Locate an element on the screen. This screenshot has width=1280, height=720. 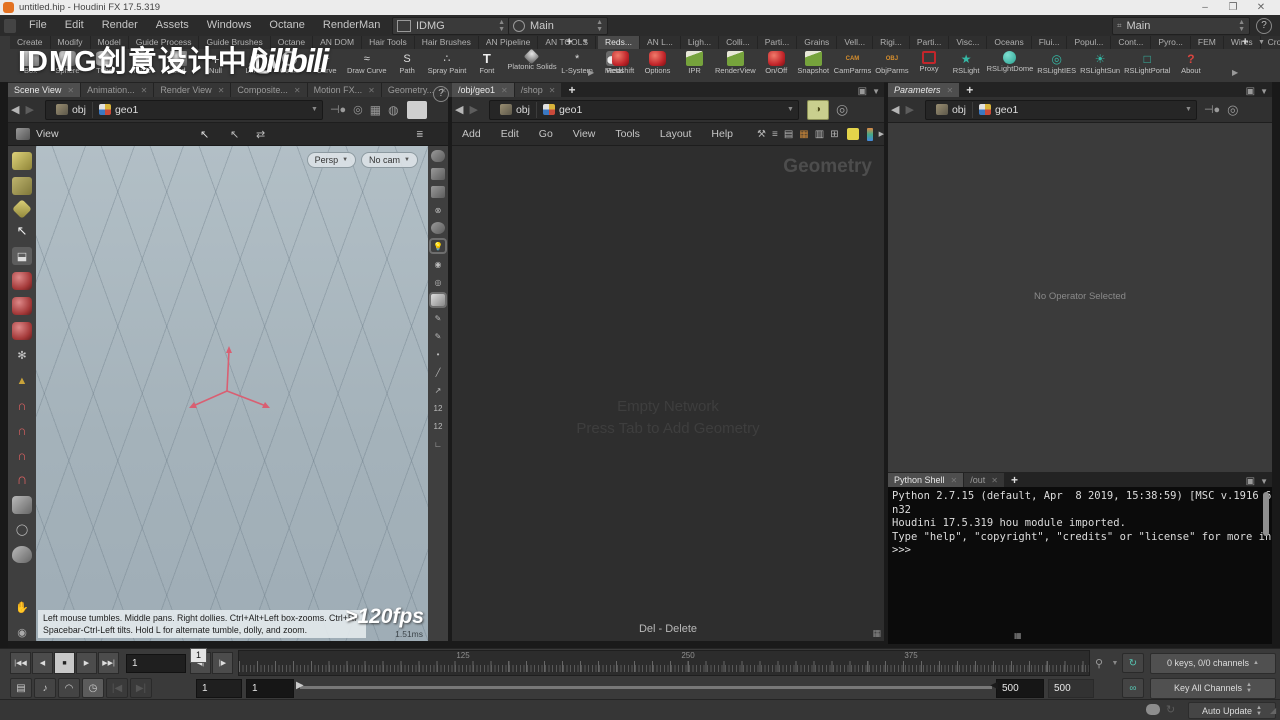
prim-numbers-icon: 12 is located at coordinates (438, 426).